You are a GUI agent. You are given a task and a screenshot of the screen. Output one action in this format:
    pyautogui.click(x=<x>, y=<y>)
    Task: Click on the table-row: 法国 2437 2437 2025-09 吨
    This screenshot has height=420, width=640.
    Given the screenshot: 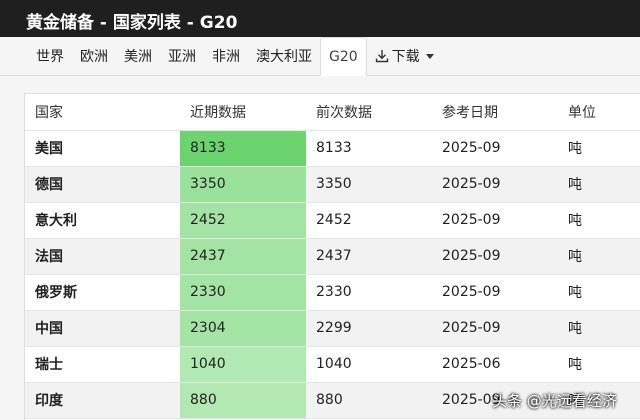 What is the action you would take?
    pyautogui.click(x=332, y=256)
    